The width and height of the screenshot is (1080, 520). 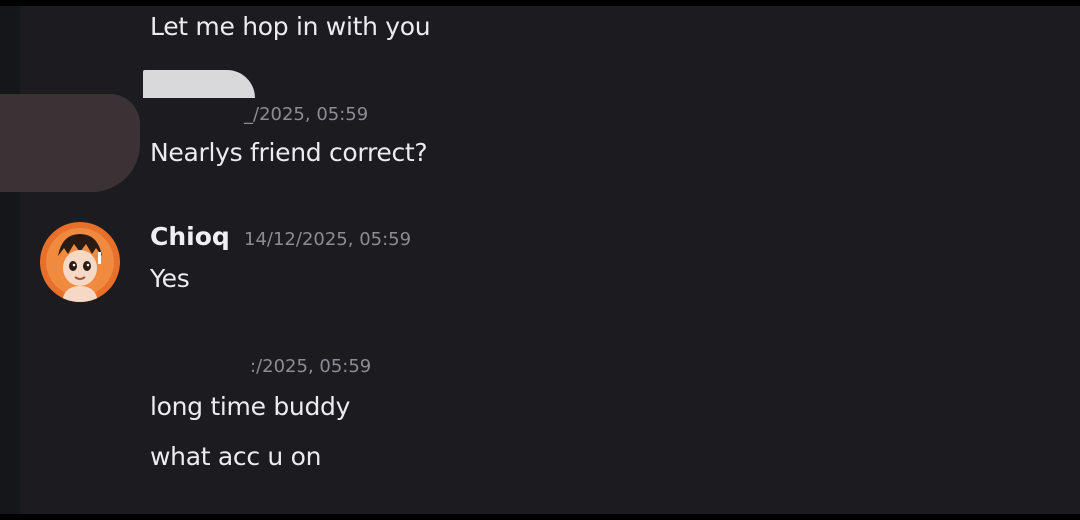 I want to click on redacted-avatar, so click(x=70, y=143).